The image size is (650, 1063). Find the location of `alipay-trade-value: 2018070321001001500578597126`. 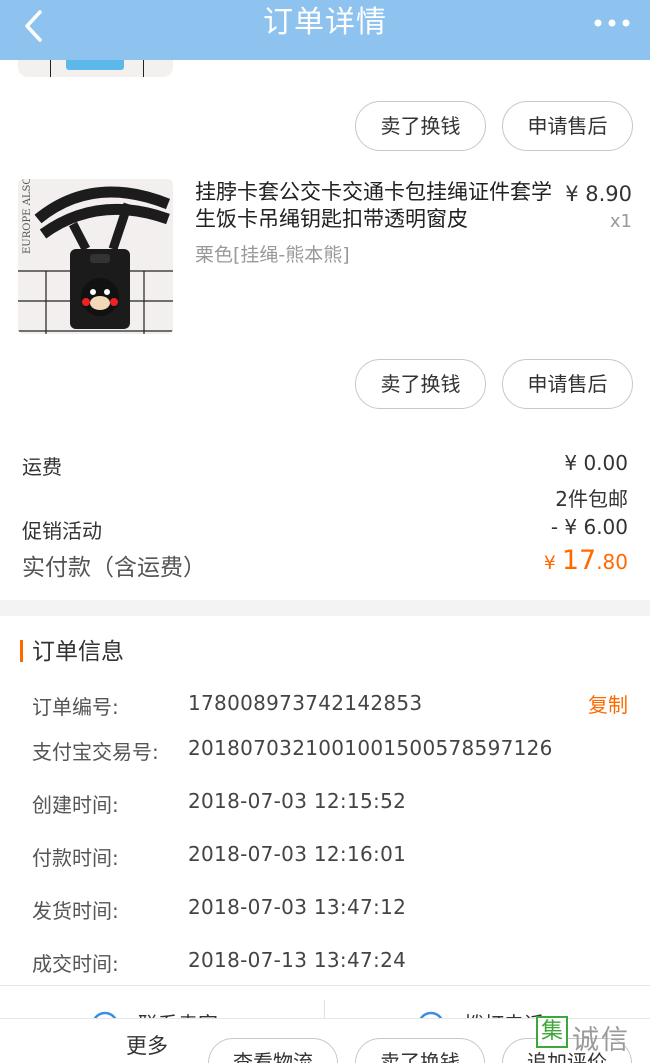

alipay-trade-value: 2018070321001001500578597126 is located at coordinates (370, 748).